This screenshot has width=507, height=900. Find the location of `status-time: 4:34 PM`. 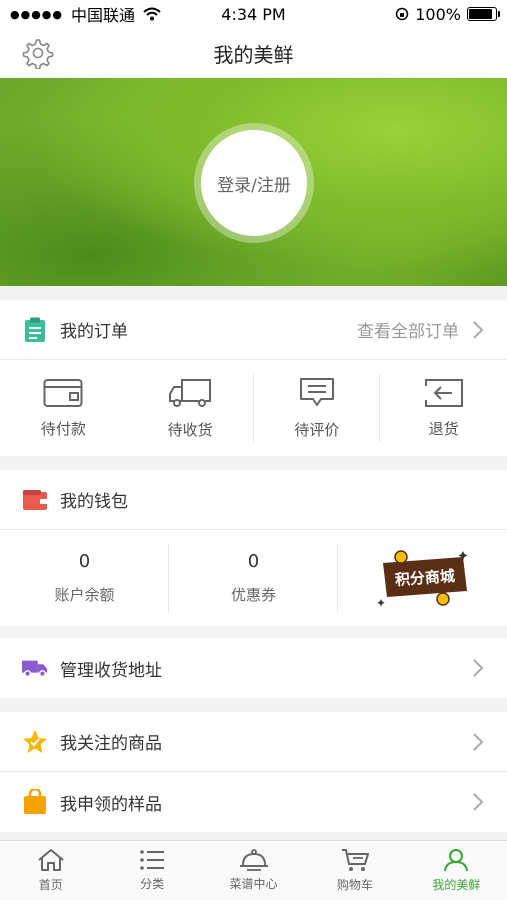

status-time: 4:34 PM is located at coordinates (253, 14).